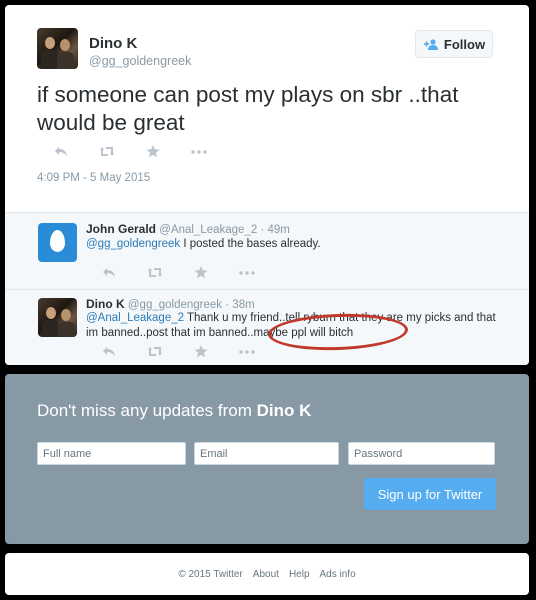  Describe the element at coordinates (175, 305) in the screenshot. I see `reply-author-handle: @gg_goldengreek` at that location.